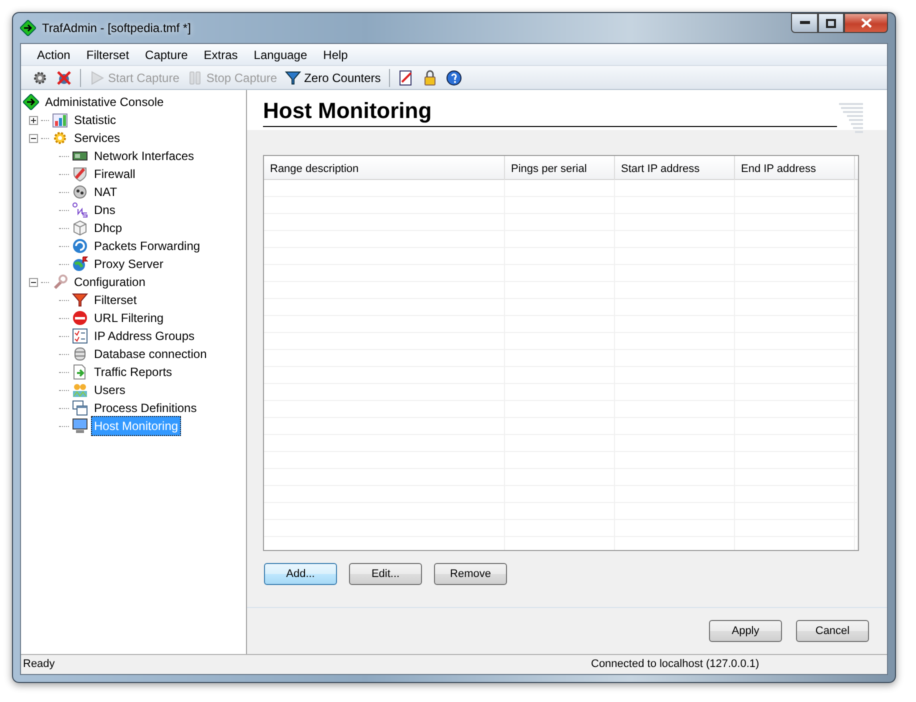 Image resolution: width=916 pixels, height=702 pixels. Describe the element at coordinates (97, 138) in the screenshot. I see `tree-item: Services` at that location.